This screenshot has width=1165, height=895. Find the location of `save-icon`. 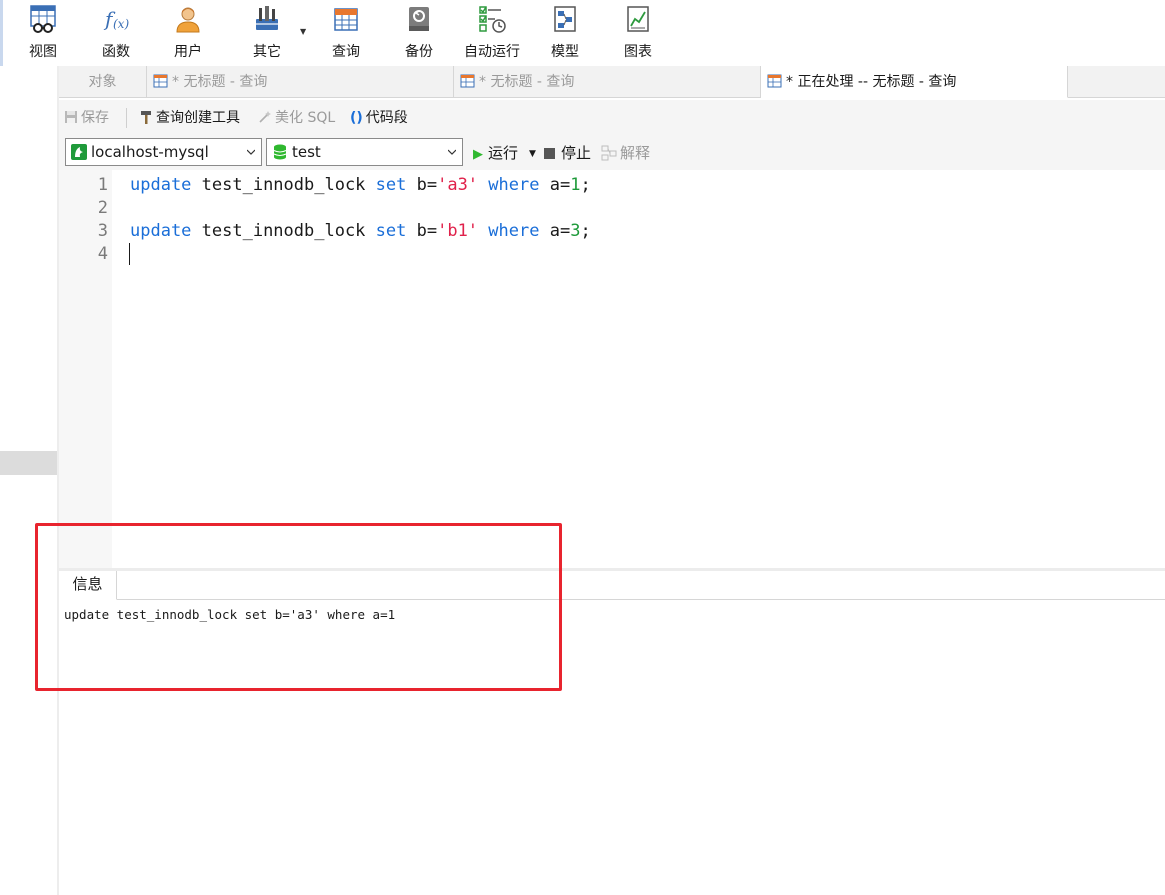

save-icon is located at coordinates (71, 117).